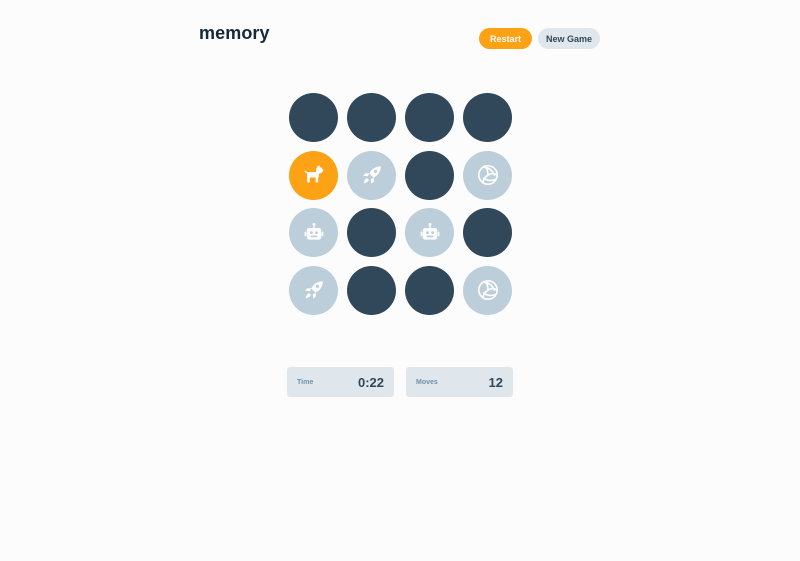 The width and height of the screenshot is (800, 561). I want to click on time-panel: Time 0:22, so click(340, 382).